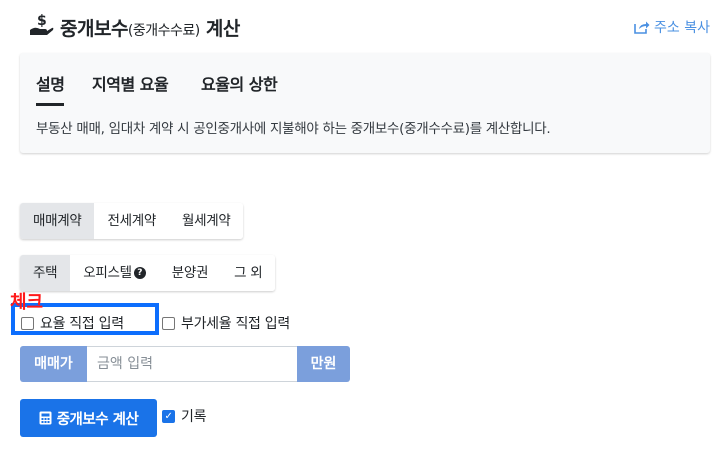 This screenshot has height=451, width=724. I want to click on record-option: ✓ 기록, so click(184, 416).